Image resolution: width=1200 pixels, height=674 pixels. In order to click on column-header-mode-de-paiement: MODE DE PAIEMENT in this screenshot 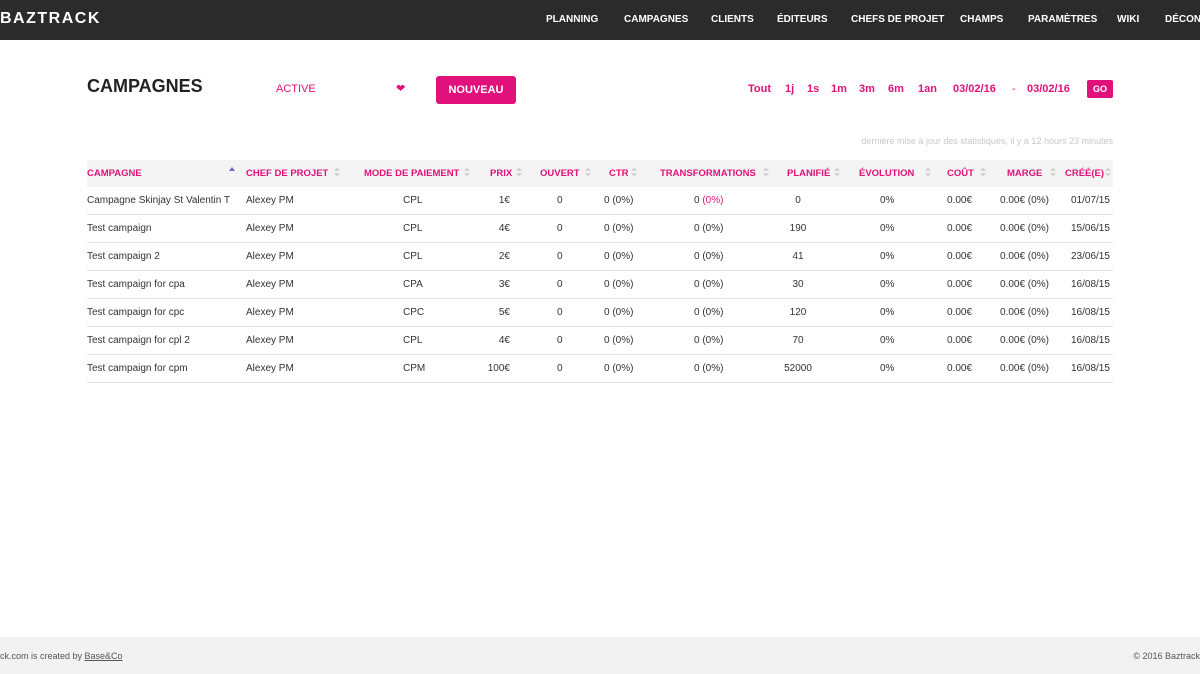, I will do `click(411, 173)`.